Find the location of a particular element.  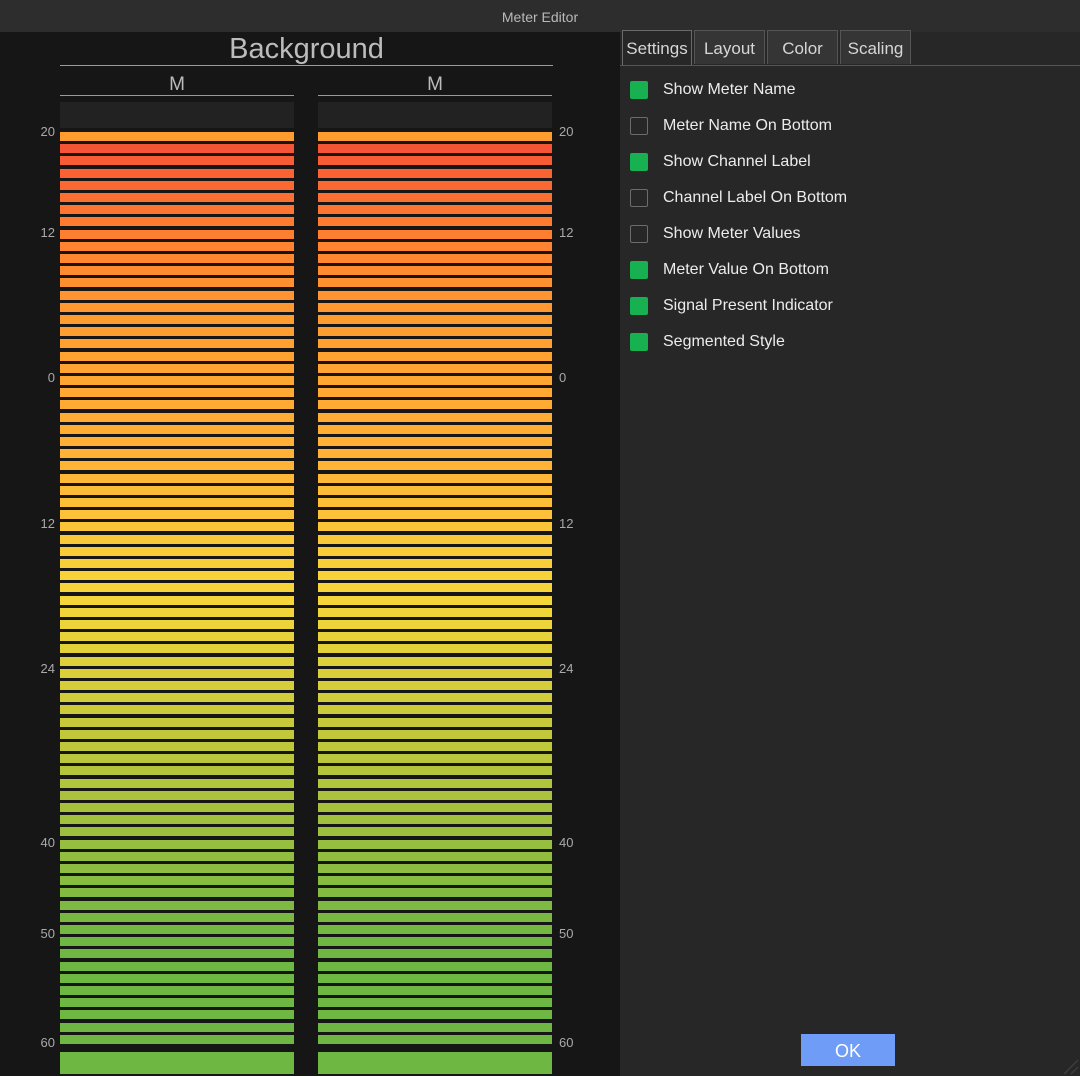

option-show-channel-label: Show Channel Label is located at coordinates (720, 162).